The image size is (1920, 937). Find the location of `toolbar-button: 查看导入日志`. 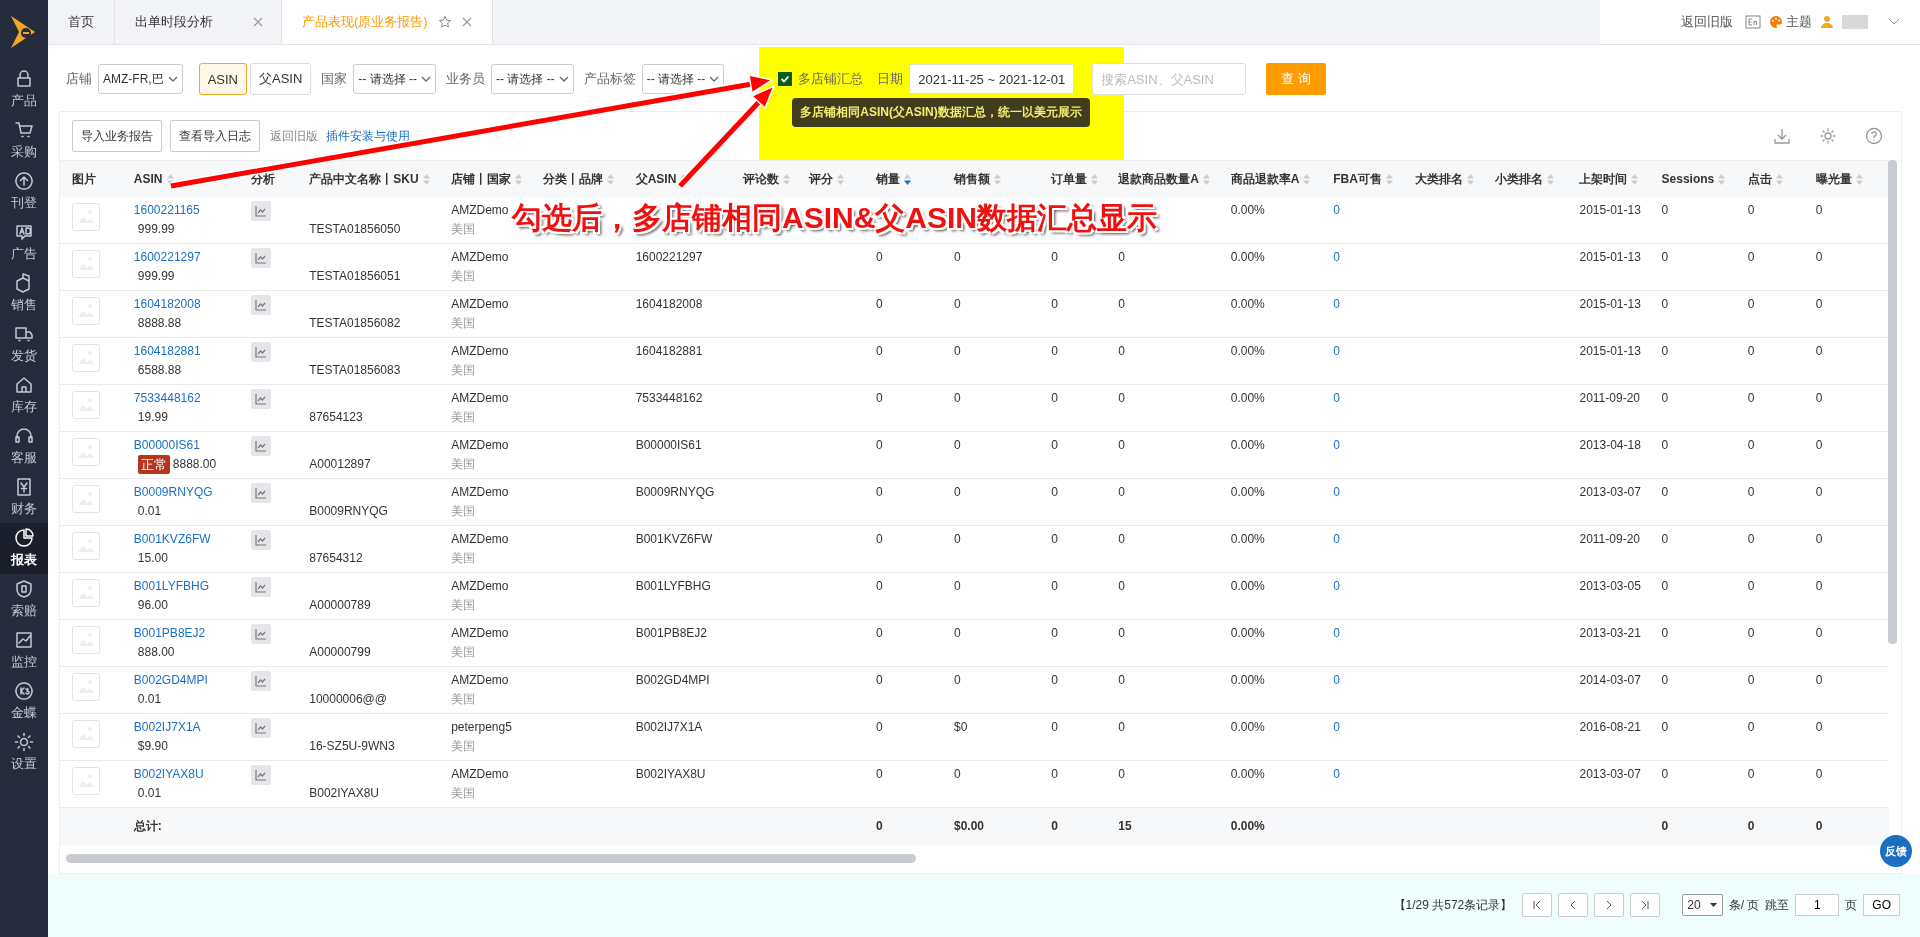

toolbar-button: 查看导入日志 is located at coordinates (215, 136).